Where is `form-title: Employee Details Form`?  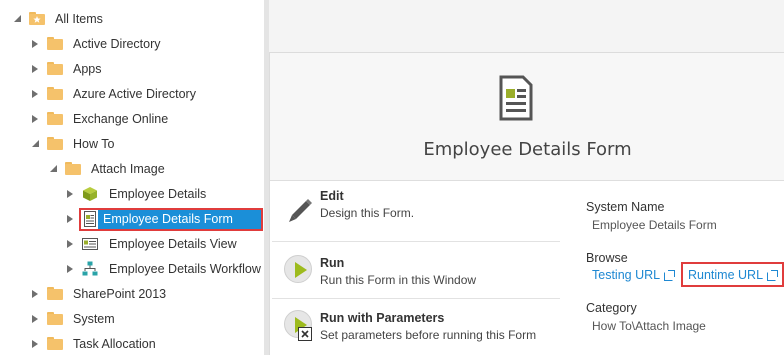
form-title: Employee Details Form is located at coordinates (527, 149).